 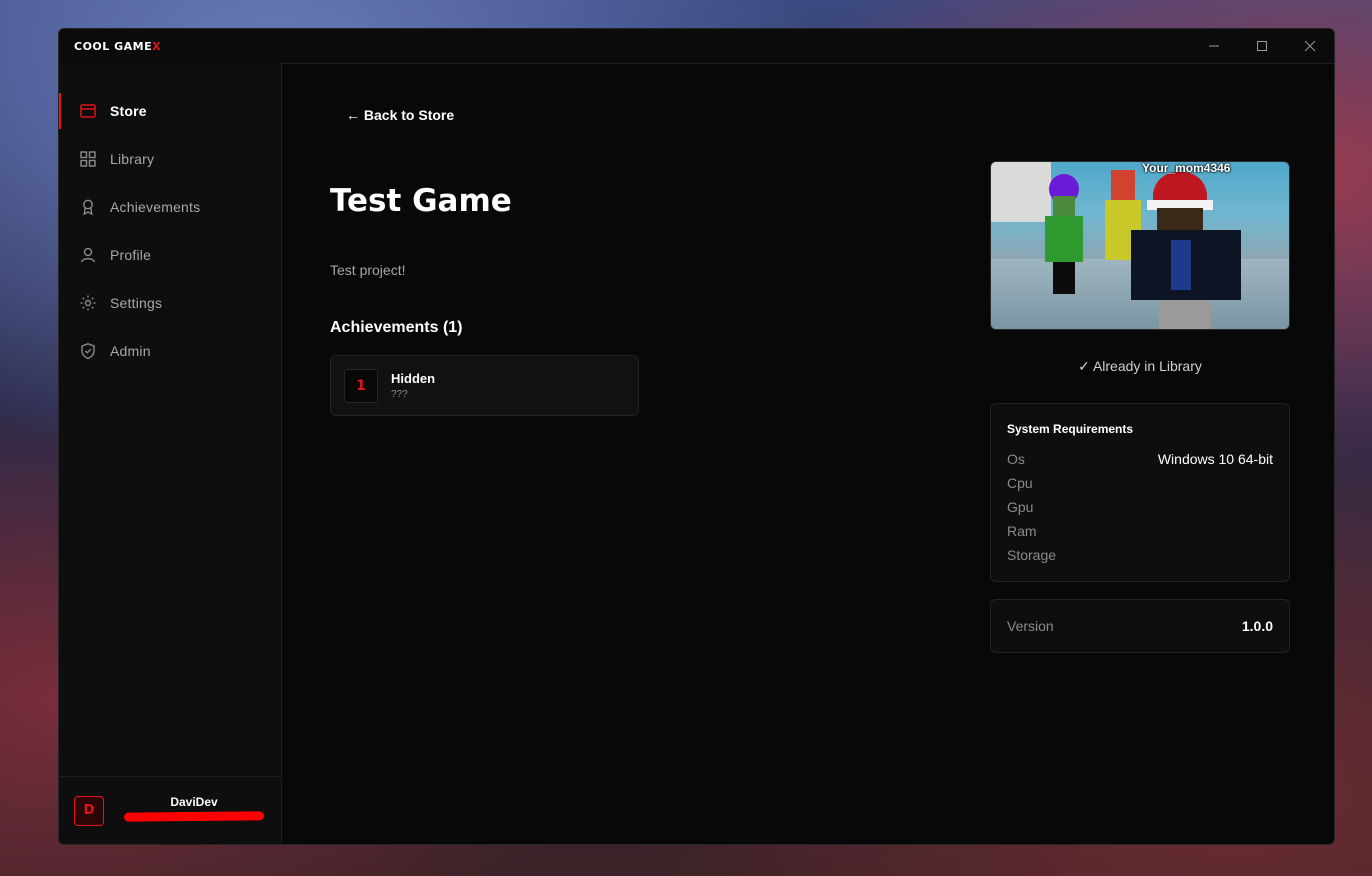 What do you see at coordinates (88, 159) in the screenshot?
I see `grid-icon` at bounding box center [88, 159].